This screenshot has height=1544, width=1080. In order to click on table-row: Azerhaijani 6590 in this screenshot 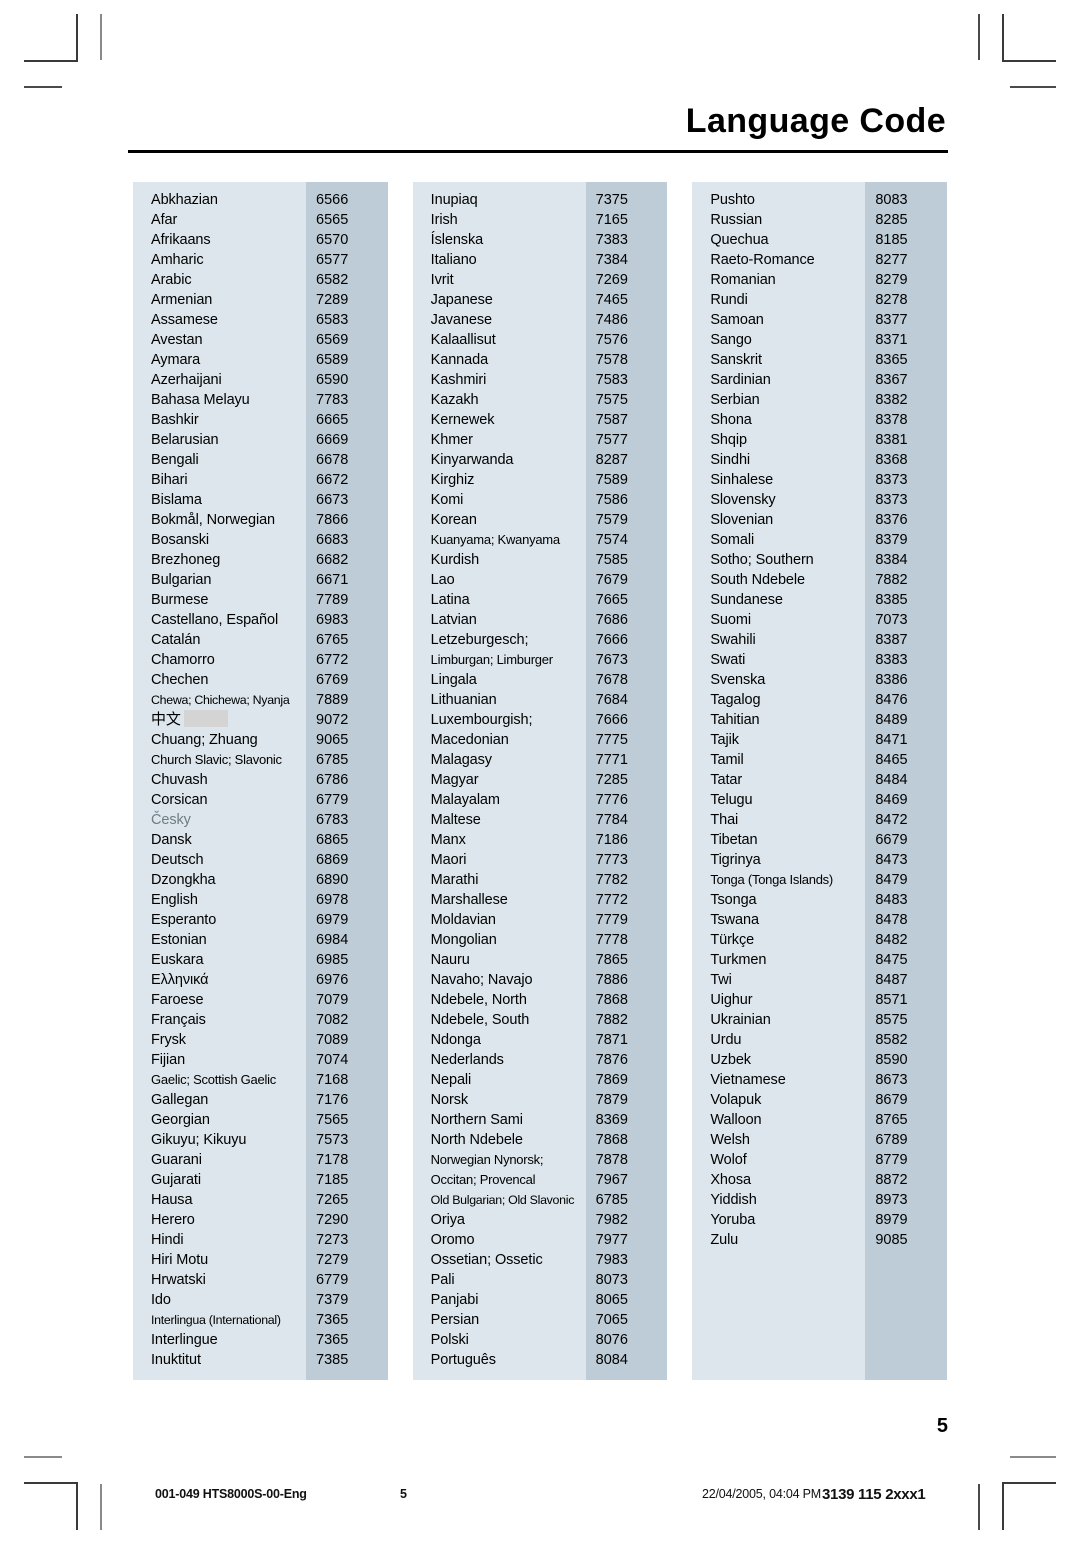, I will do `click(260, 380)`.